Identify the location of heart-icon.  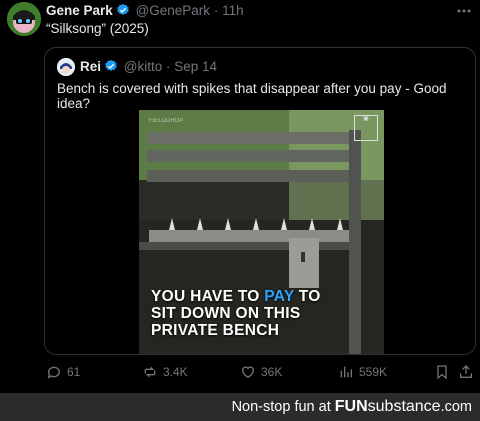
(248, 372).